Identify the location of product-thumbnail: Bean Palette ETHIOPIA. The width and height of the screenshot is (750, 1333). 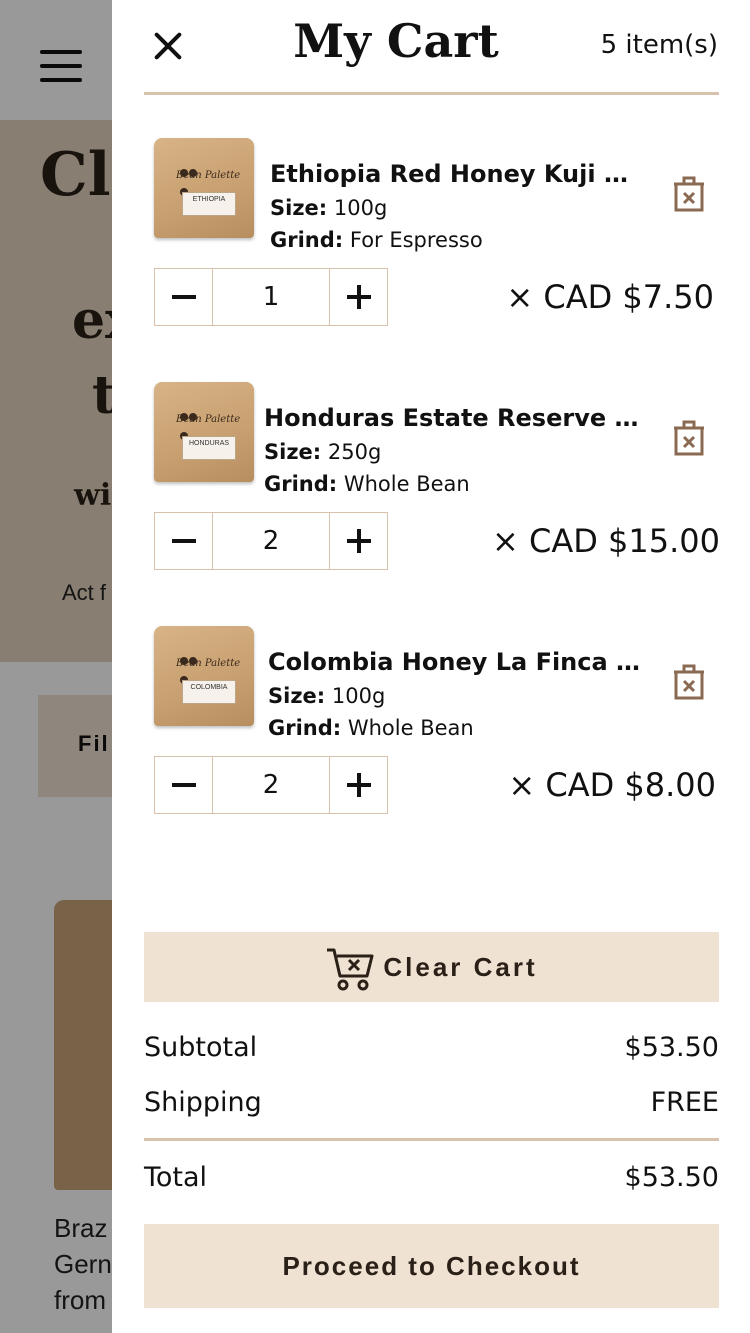
(204, 188).